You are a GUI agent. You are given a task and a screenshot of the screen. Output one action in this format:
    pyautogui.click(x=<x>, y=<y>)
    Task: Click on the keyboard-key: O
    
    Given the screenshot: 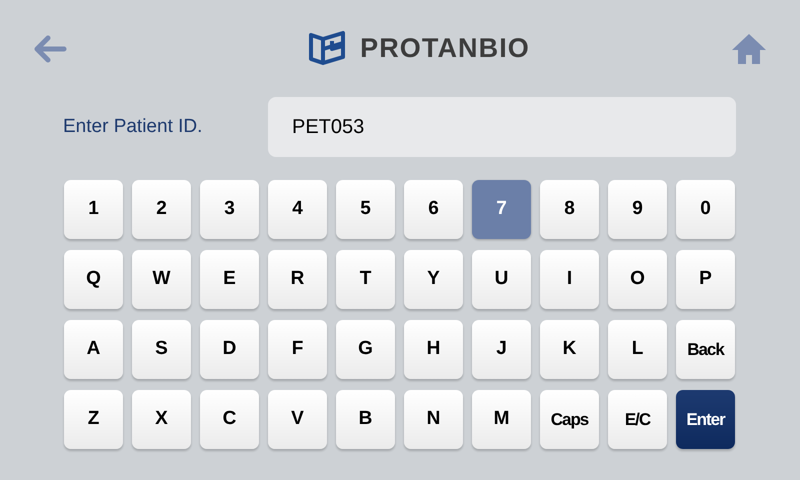 What is the action you would take?
    pyautogui.click(x=637, y=279)
    